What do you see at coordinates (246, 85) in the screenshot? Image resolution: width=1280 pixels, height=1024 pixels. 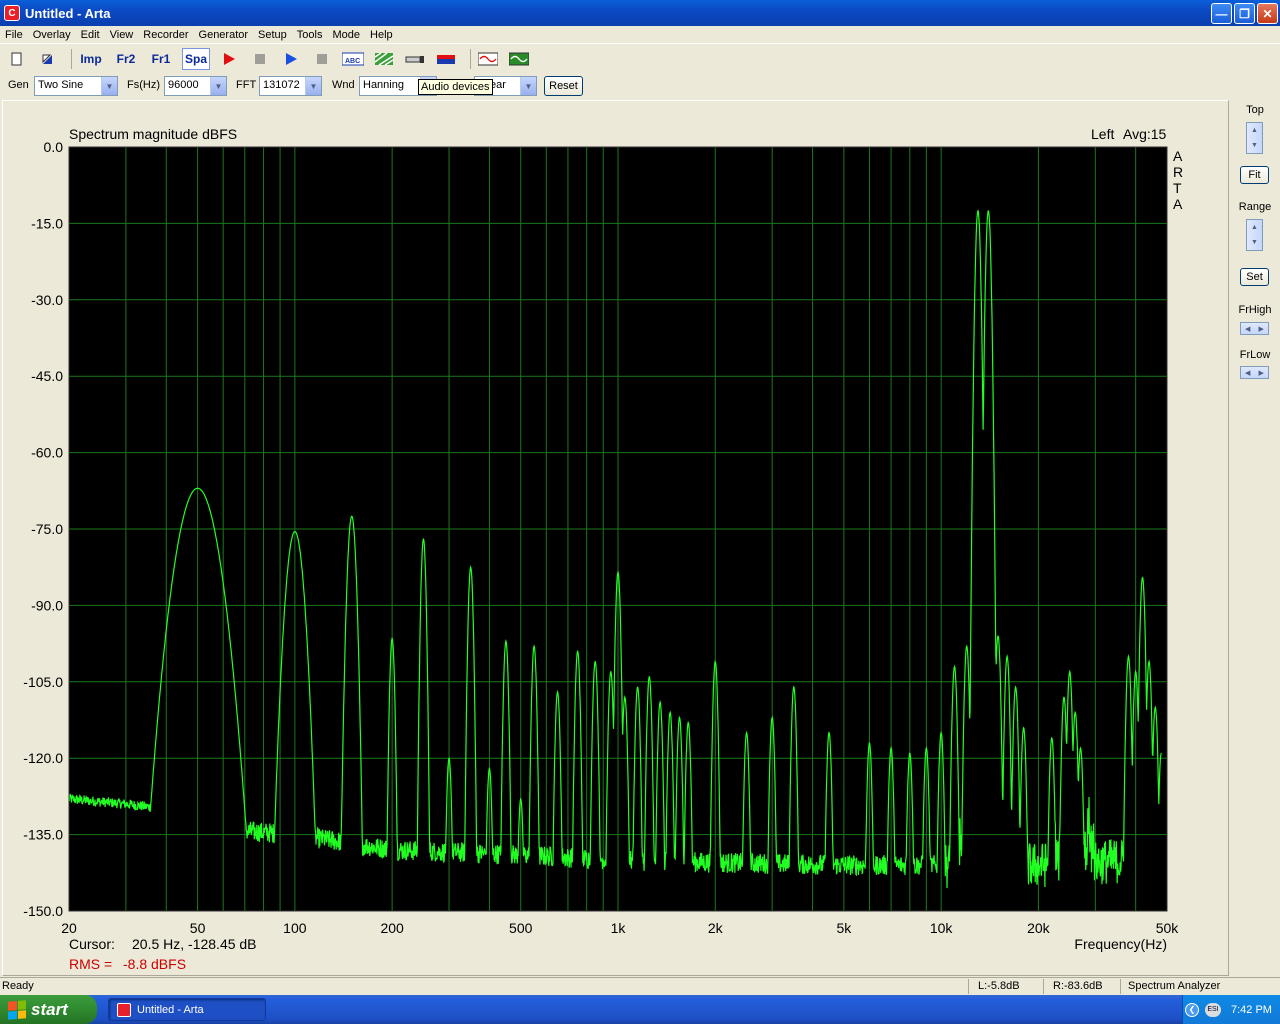 I see `fft-label: FFT` at bounding box center [246, 85].